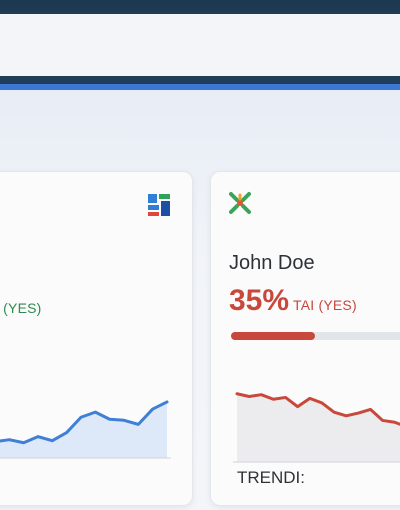 The height and width of the screenshot is (510, 400). Describe the element at coordinates (240, 203) in the screenshot. I see `green-red-x-logo-icon` at that location.